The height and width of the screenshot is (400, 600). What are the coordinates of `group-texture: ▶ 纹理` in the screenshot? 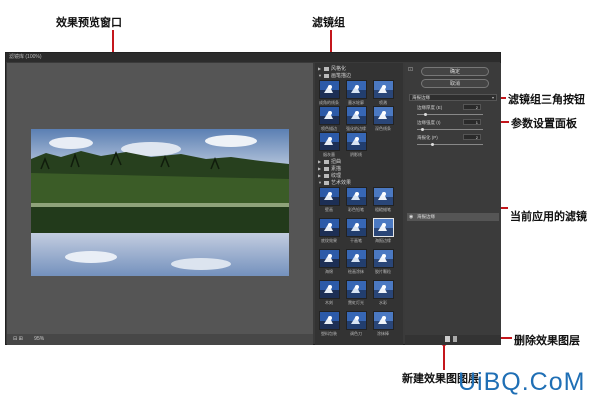 It's located at (329, 175).